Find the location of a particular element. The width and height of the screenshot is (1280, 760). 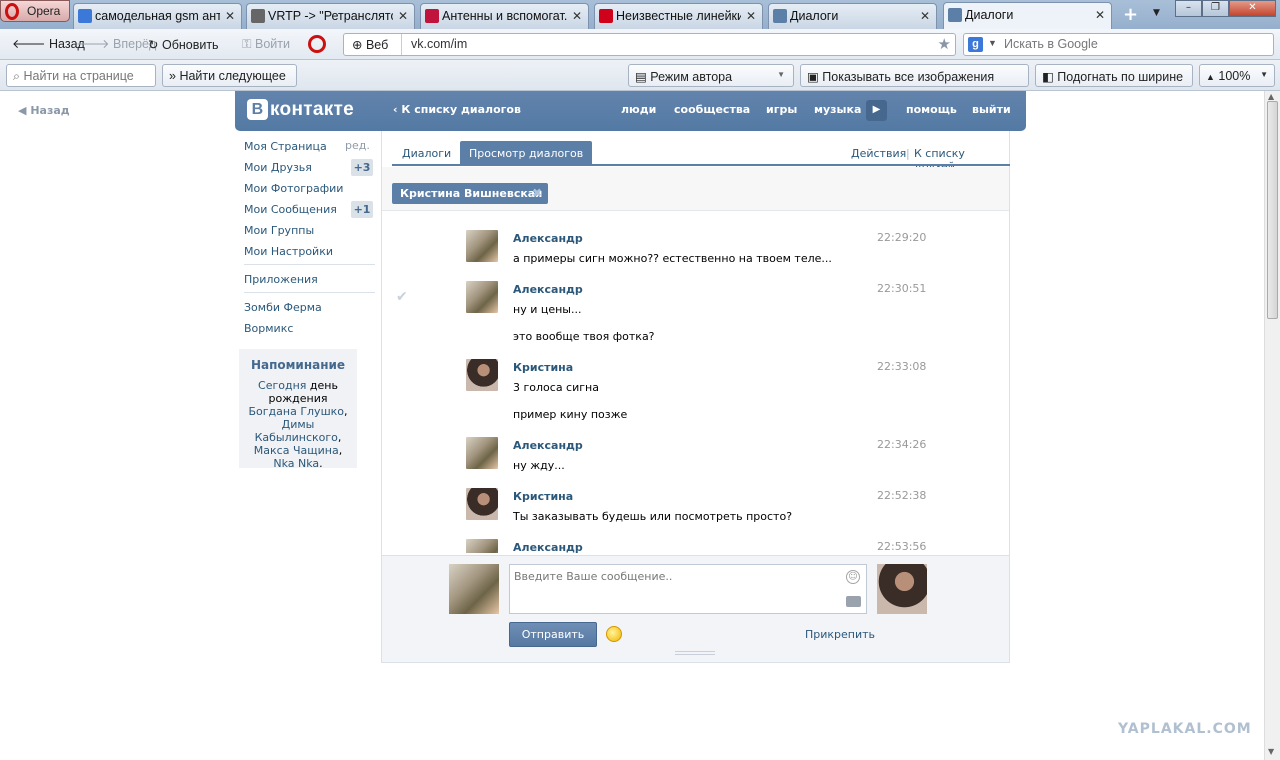

scroll-down-icon: ▼ is located at coordinates (1271, 751).